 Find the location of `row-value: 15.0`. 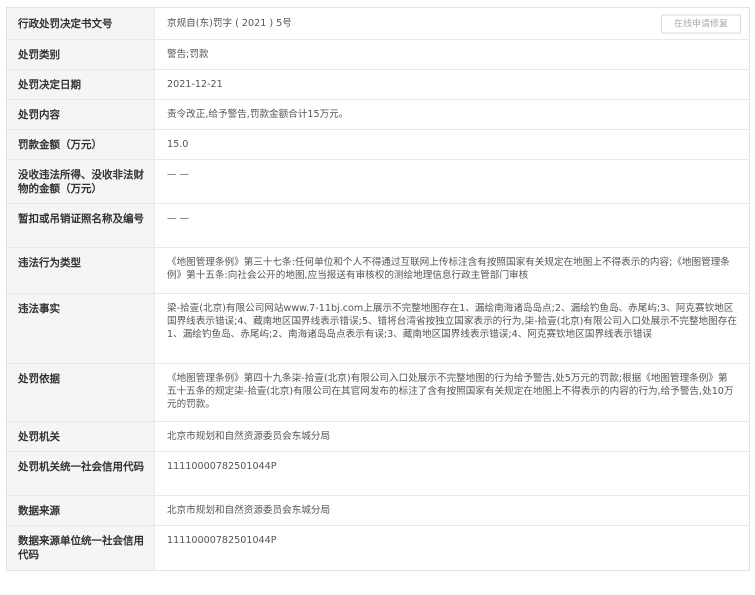

row-value: 15.0 is located at coordinates (178, 144).